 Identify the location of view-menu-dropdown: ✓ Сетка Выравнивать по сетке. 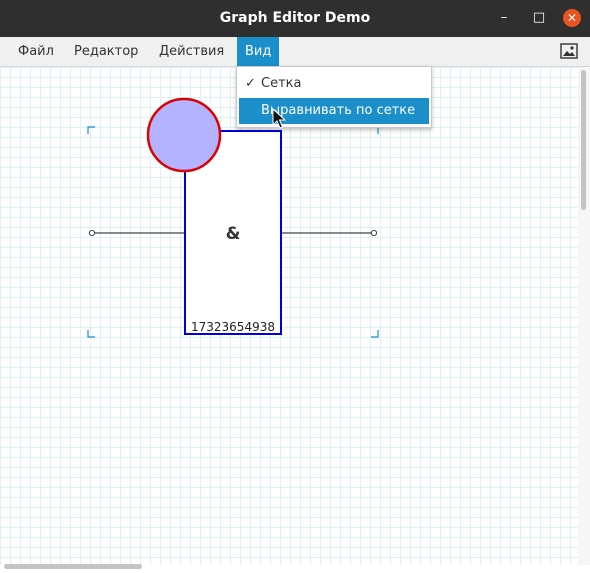
(334, 97).